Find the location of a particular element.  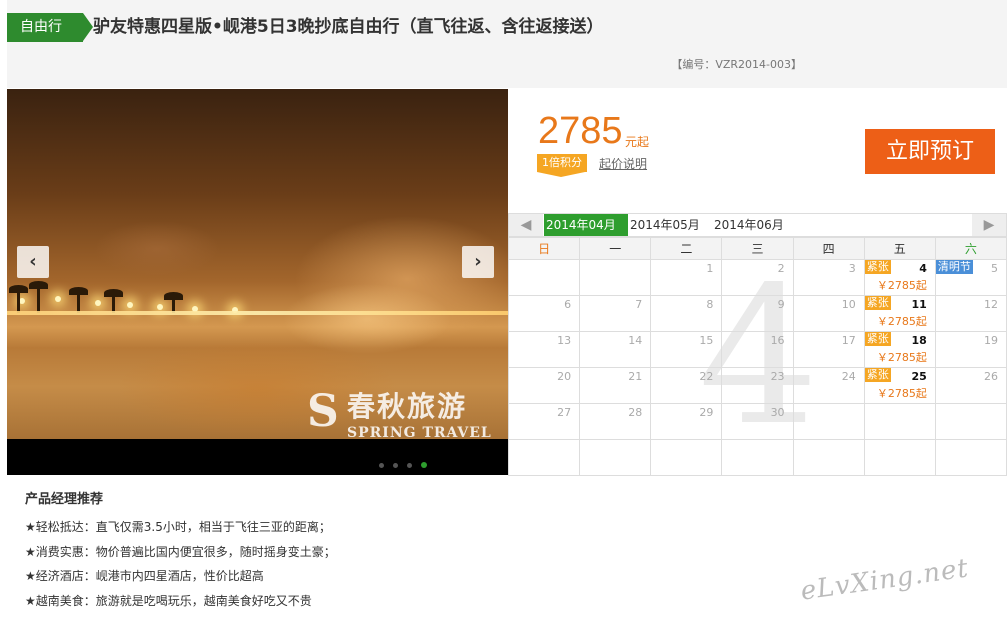

day-number: 10 is located at coordinates (848, 304).